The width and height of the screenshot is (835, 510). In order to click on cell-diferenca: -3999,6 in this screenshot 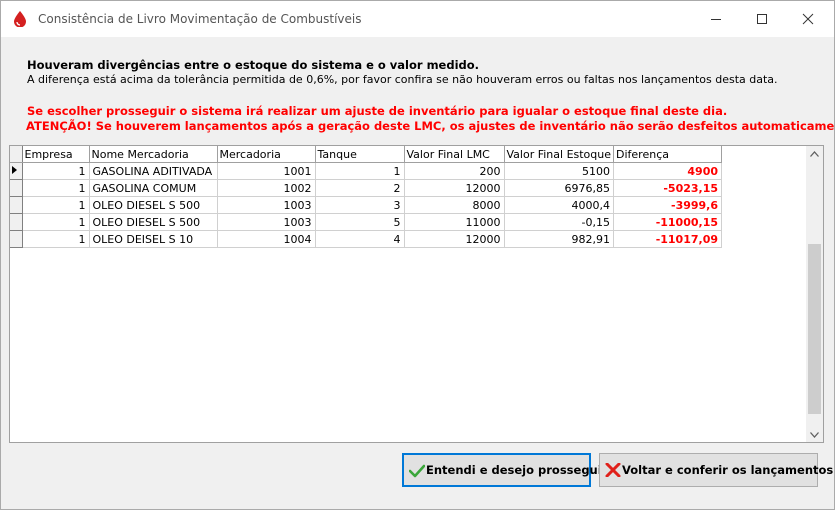, I will do `click(668, 205)`.